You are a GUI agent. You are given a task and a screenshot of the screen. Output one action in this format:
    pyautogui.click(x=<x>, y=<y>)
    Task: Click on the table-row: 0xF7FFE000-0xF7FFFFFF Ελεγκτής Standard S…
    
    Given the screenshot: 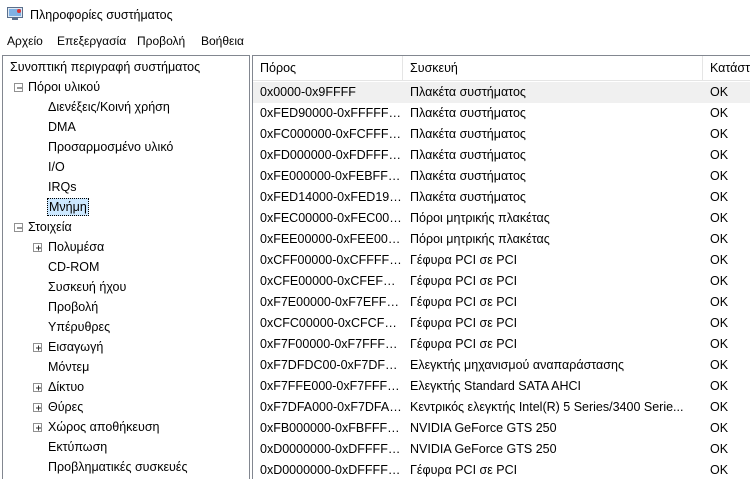 What is the action you would take?
    pyautogui.click(x=501, y=386)
    